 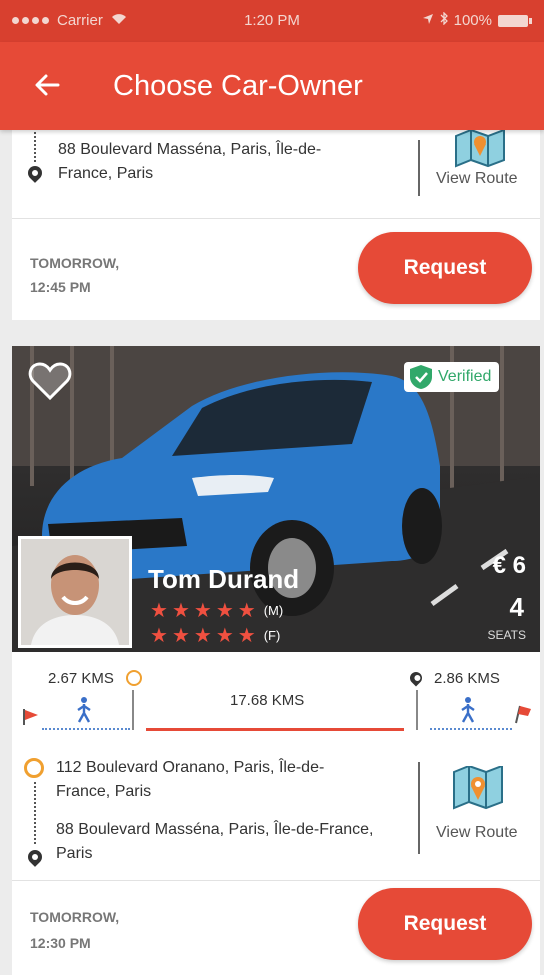 What do you see at coordinates (444, 20) in the screenshot?
I see `bluetooth-icon` at bounding box center [444, 20].